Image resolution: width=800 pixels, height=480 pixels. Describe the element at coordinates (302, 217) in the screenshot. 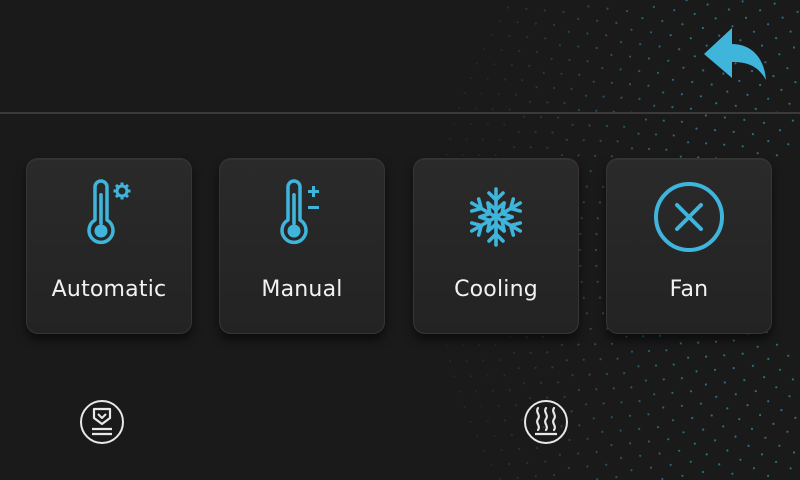

I see `thermometer-plus-minus-icon` at that location.